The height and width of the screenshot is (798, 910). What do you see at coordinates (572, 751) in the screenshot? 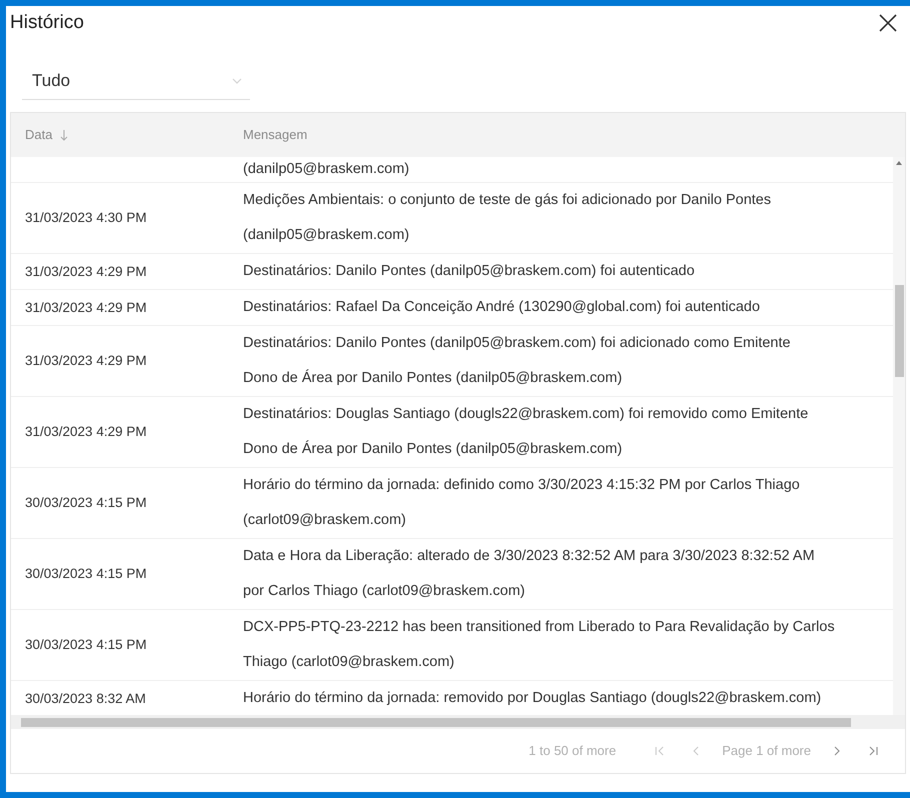
I see `pager-summary: 1 to 50 of more` at bounding box center [572, 751].